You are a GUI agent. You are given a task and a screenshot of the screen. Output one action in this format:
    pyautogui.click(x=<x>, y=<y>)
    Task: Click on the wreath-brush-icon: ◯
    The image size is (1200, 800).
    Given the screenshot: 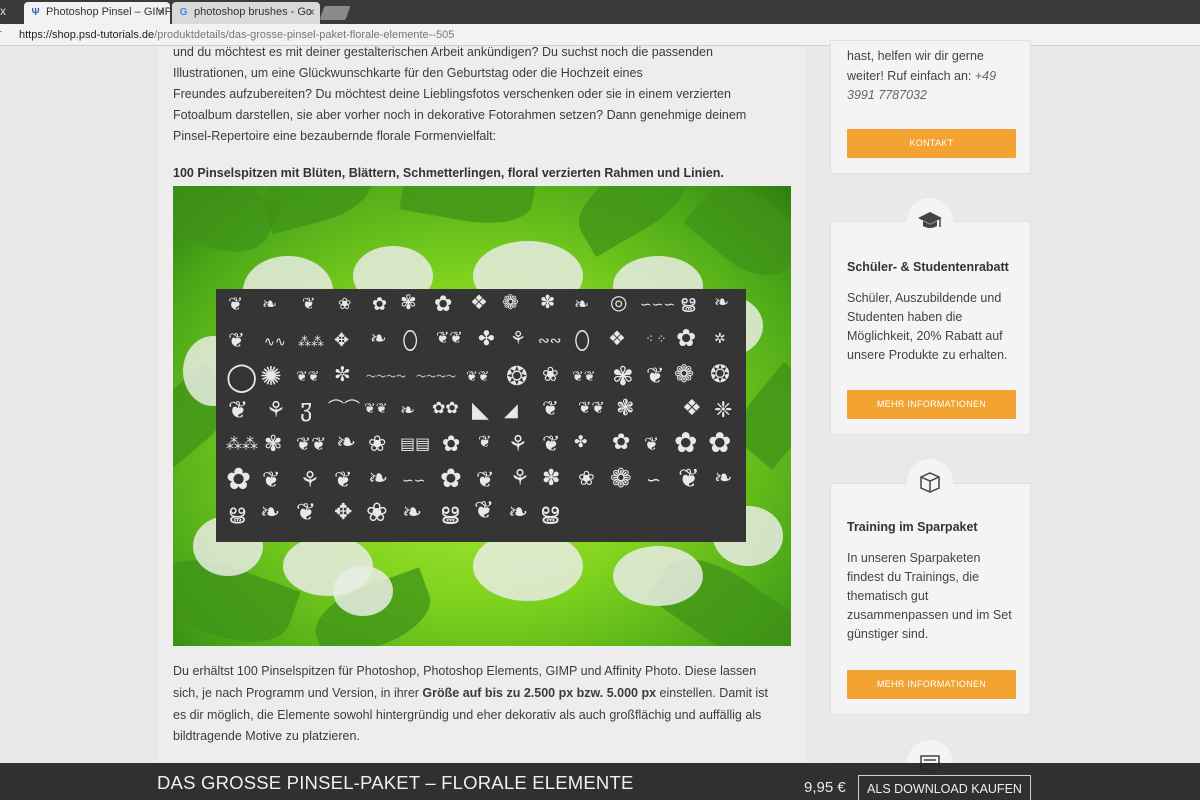 What is the action you would take?
    pyautogui.click(x=242, y=376)
    